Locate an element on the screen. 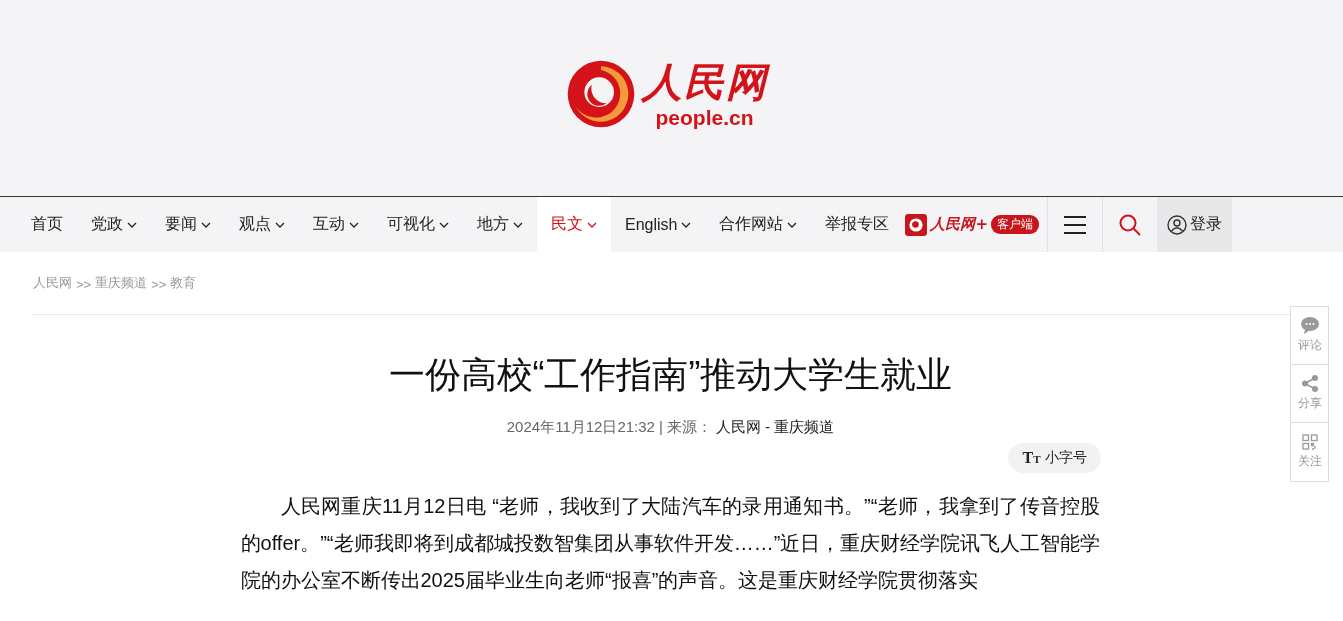 The image size is (1343, 621). publish-date: 2024年11月12日21:32 is located at coordinates (580, 427).